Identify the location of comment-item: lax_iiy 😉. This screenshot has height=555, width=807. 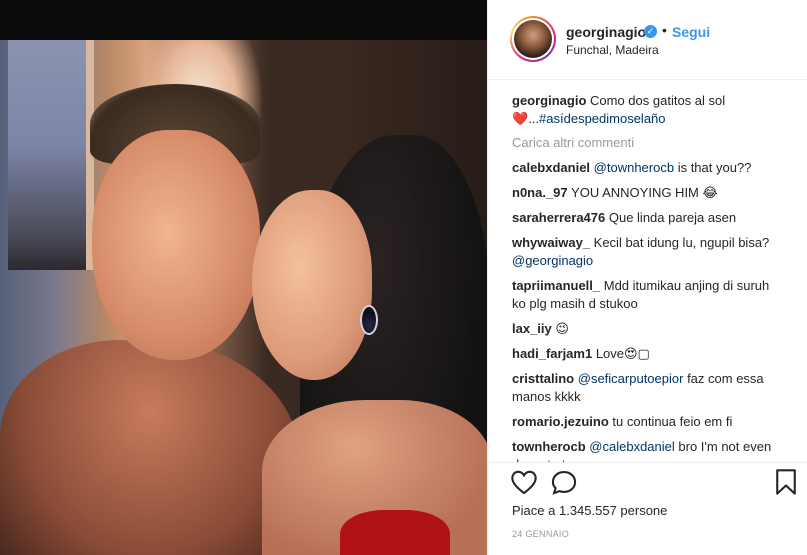
(649, 329).